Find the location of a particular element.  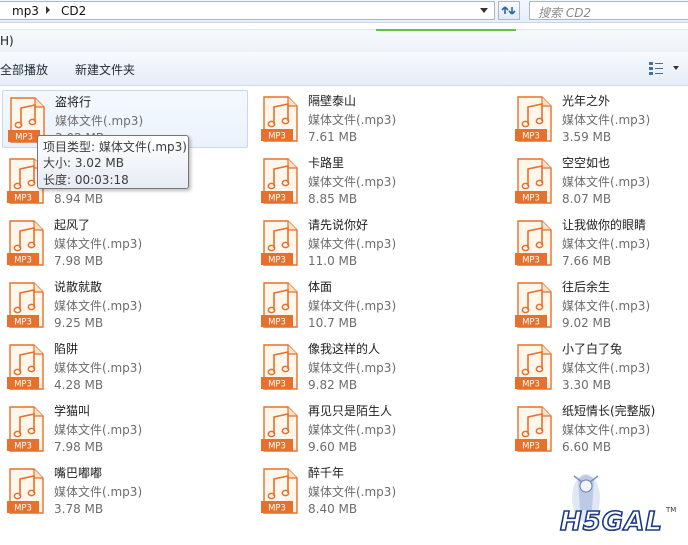

breadcrumb-cd2: CD2 is located at coordinates (73, 11).